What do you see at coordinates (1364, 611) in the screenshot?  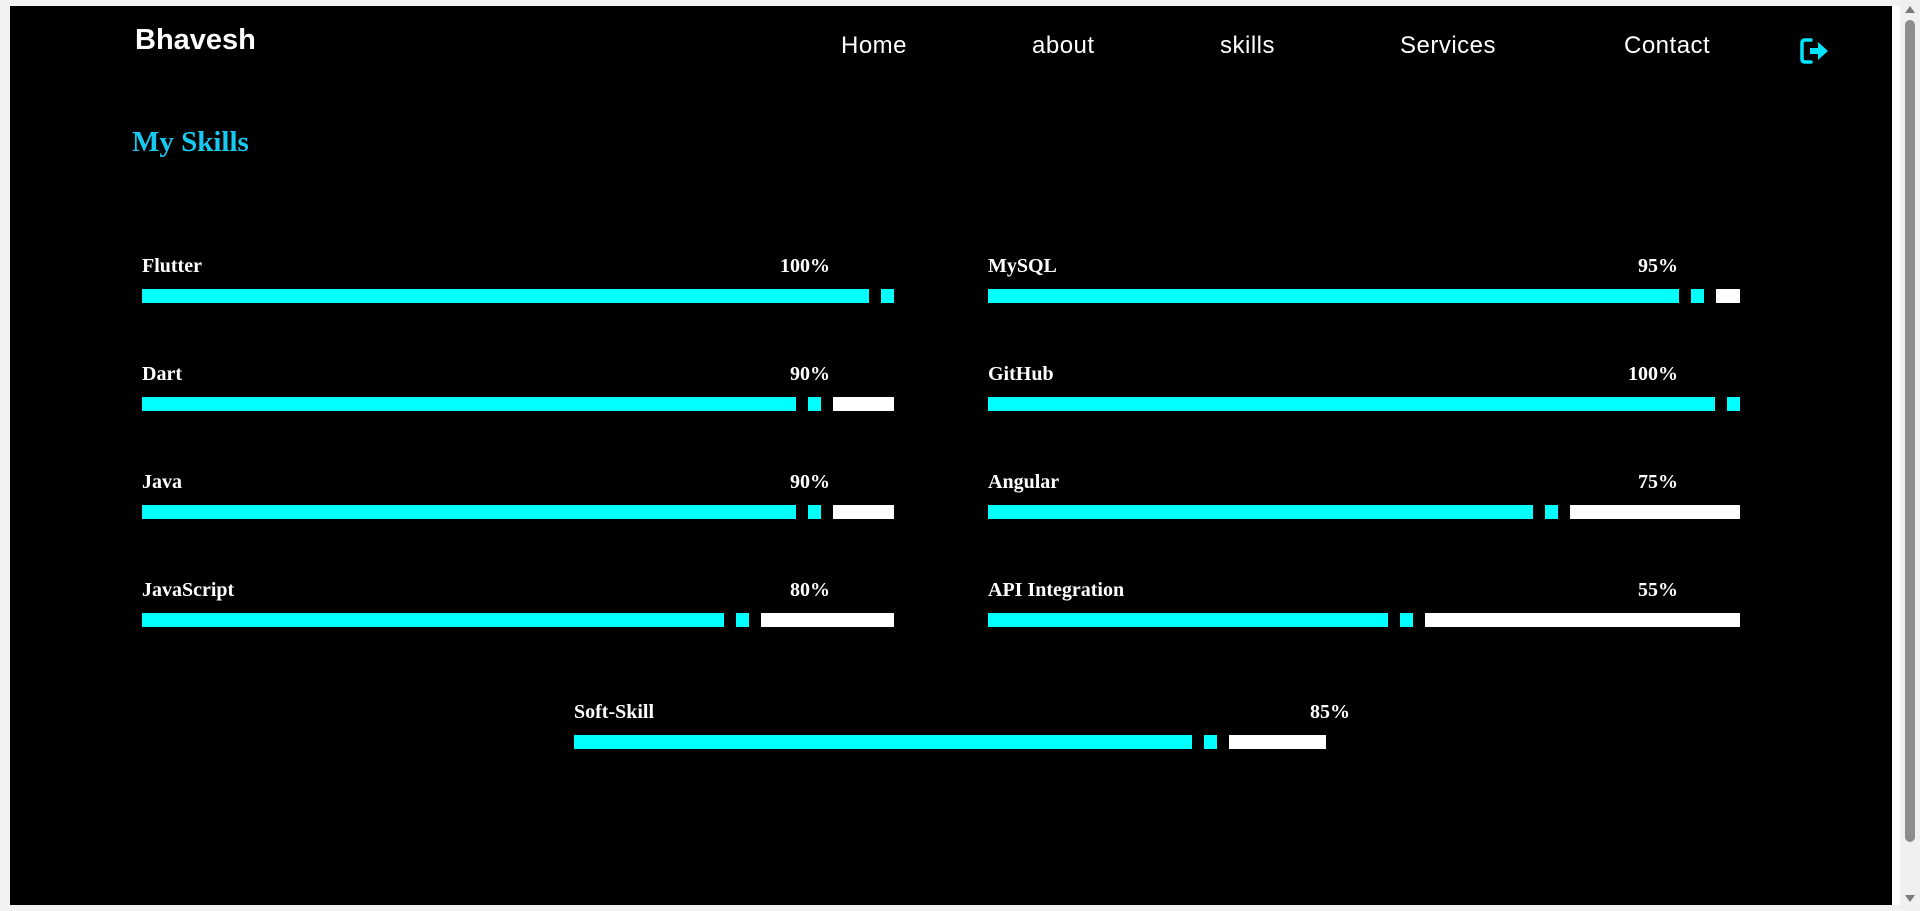 I see `skill-api-integration: API Integration 55%` at bounding box center [1364, 611].